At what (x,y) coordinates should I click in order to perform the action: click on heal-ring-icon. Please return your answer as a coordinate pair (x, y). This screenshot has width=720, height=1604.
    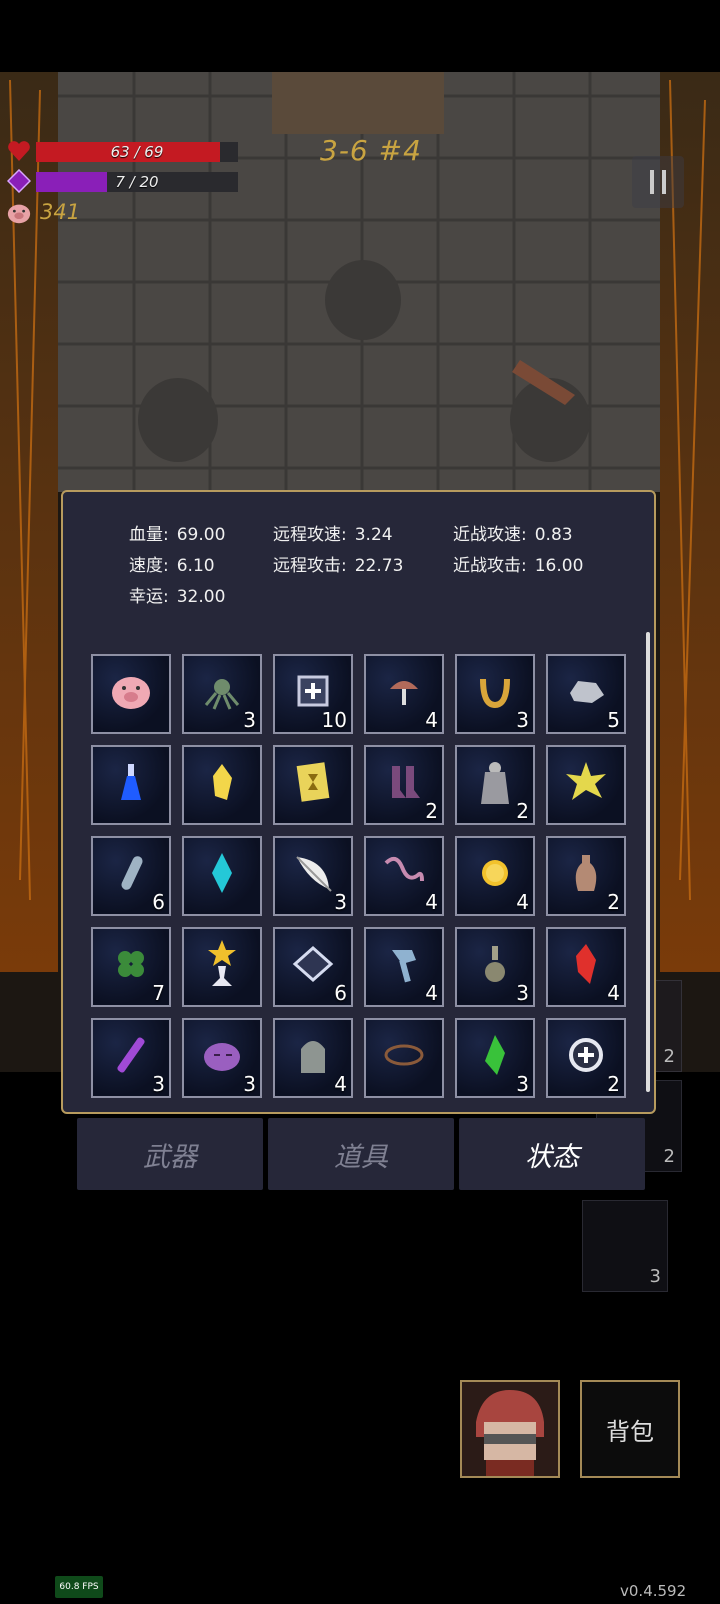
    Looking at the image, I should click on (586, 1058).